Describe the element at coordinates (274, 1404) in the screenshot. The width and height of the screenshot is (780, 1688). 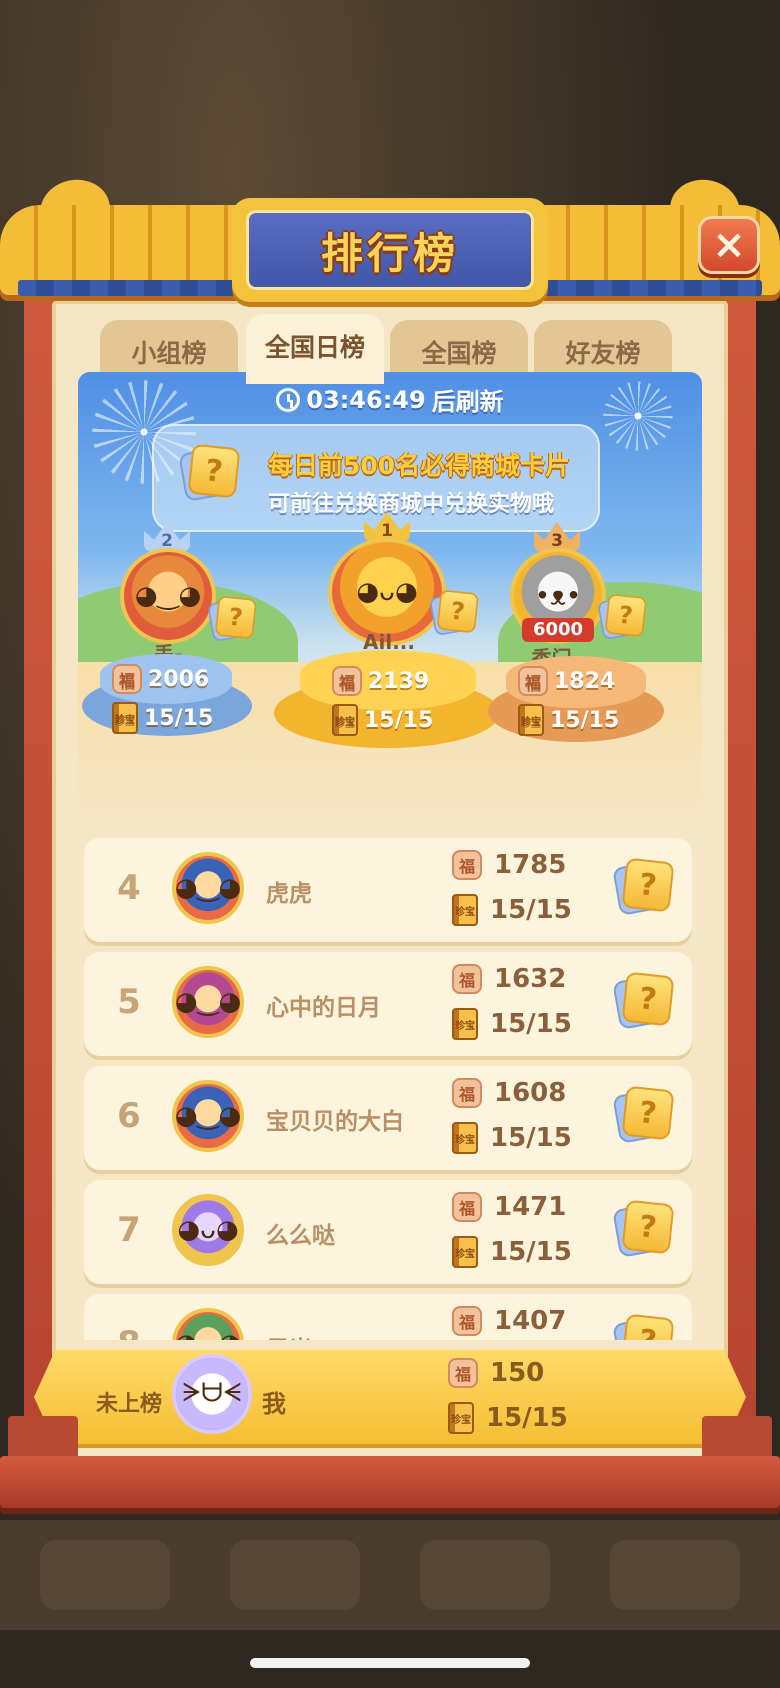
I see `my-name: 我` at that location.